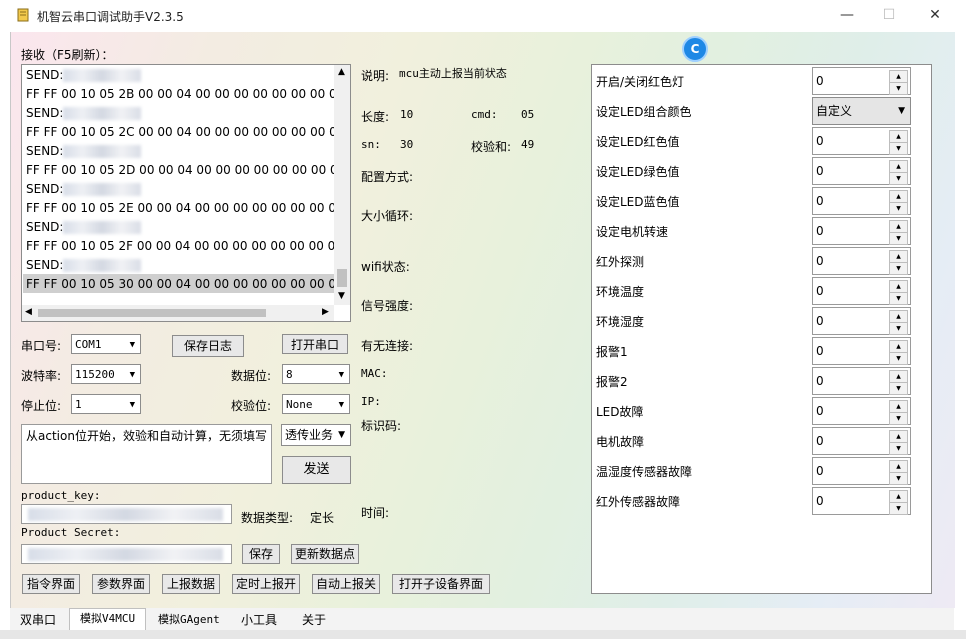  I want to click on dp-spin-alarm2: 0 ▲ ▼, so click(861, 381).